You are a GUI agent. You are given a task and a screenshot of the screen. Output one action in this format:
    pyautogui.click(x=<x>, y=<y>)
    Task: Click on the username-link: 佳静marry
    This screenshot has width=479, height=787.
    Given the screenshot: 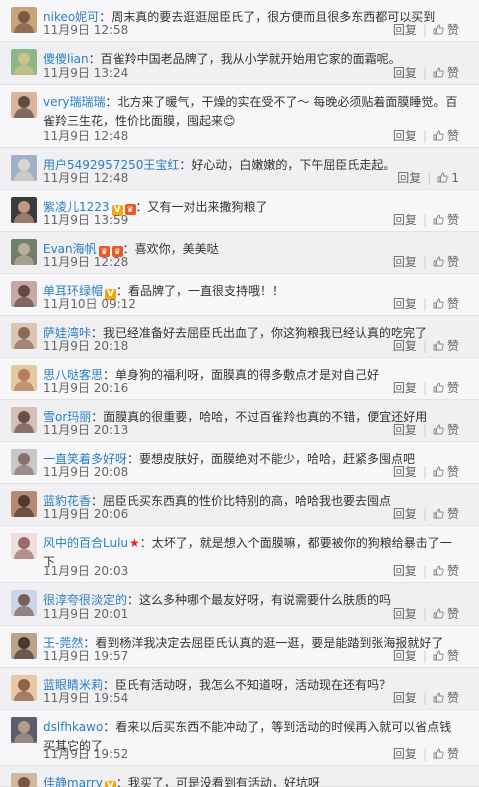 What is the action you would take?
    pyautogui.click(x=73, y=781)
    